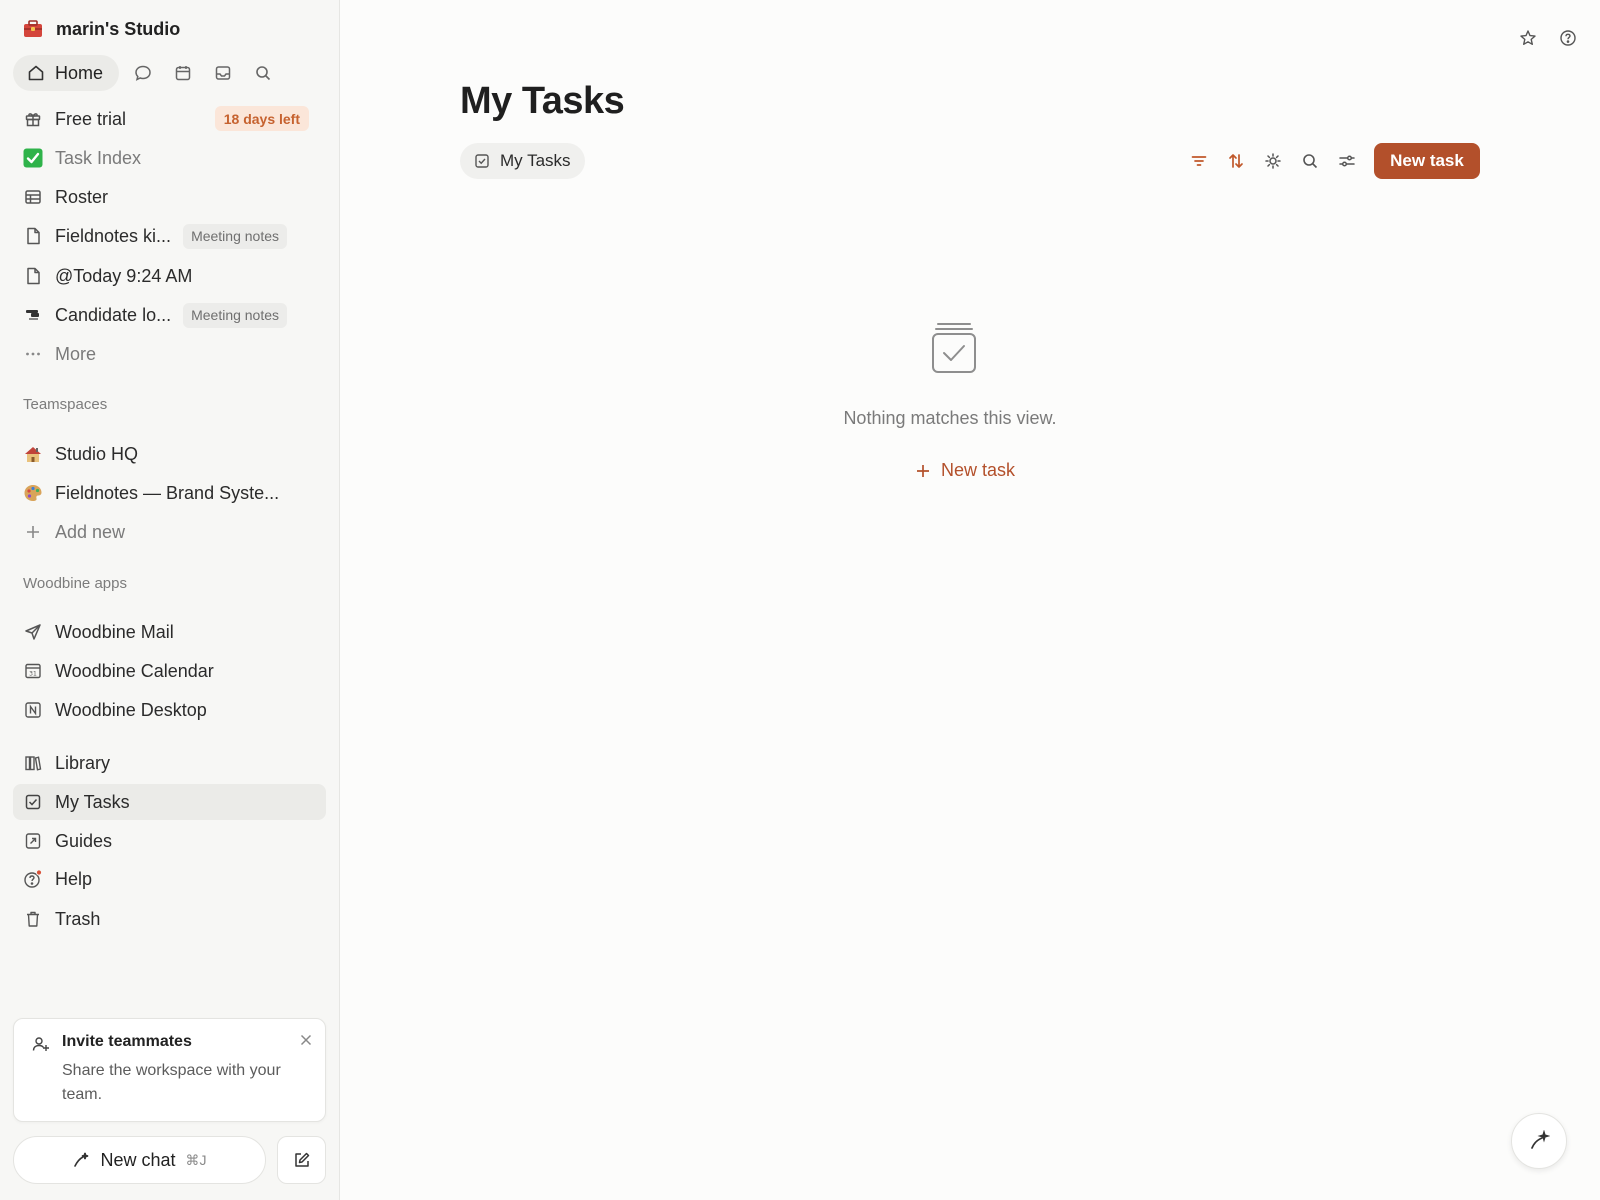 The image size is (1600, 1200). I want to click on calendar-icon, so click(183, 73).